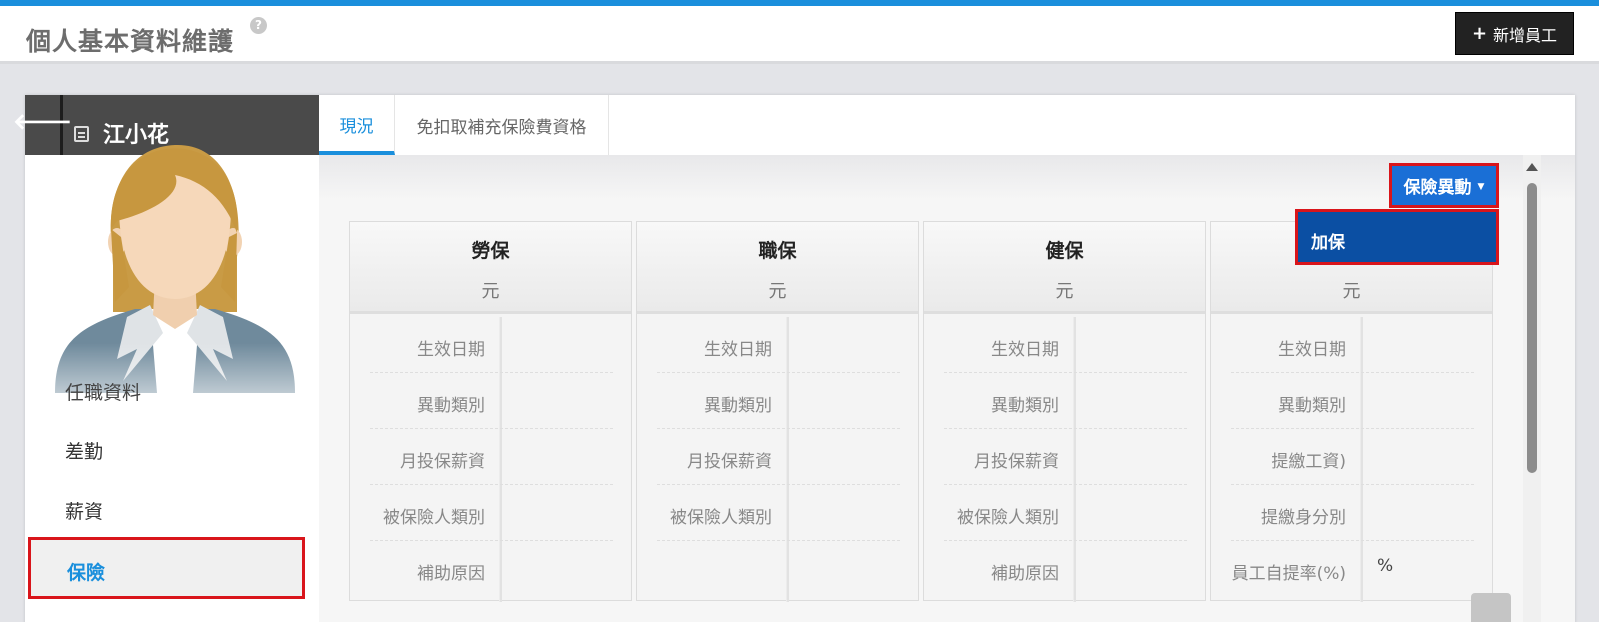 The width and height of the screenshot is (1599, 622). What do you see at coordinates (1397, 237) in the screenshot?
I see `insurance-change-menu: 加保` at bounding box center [1397, 237].